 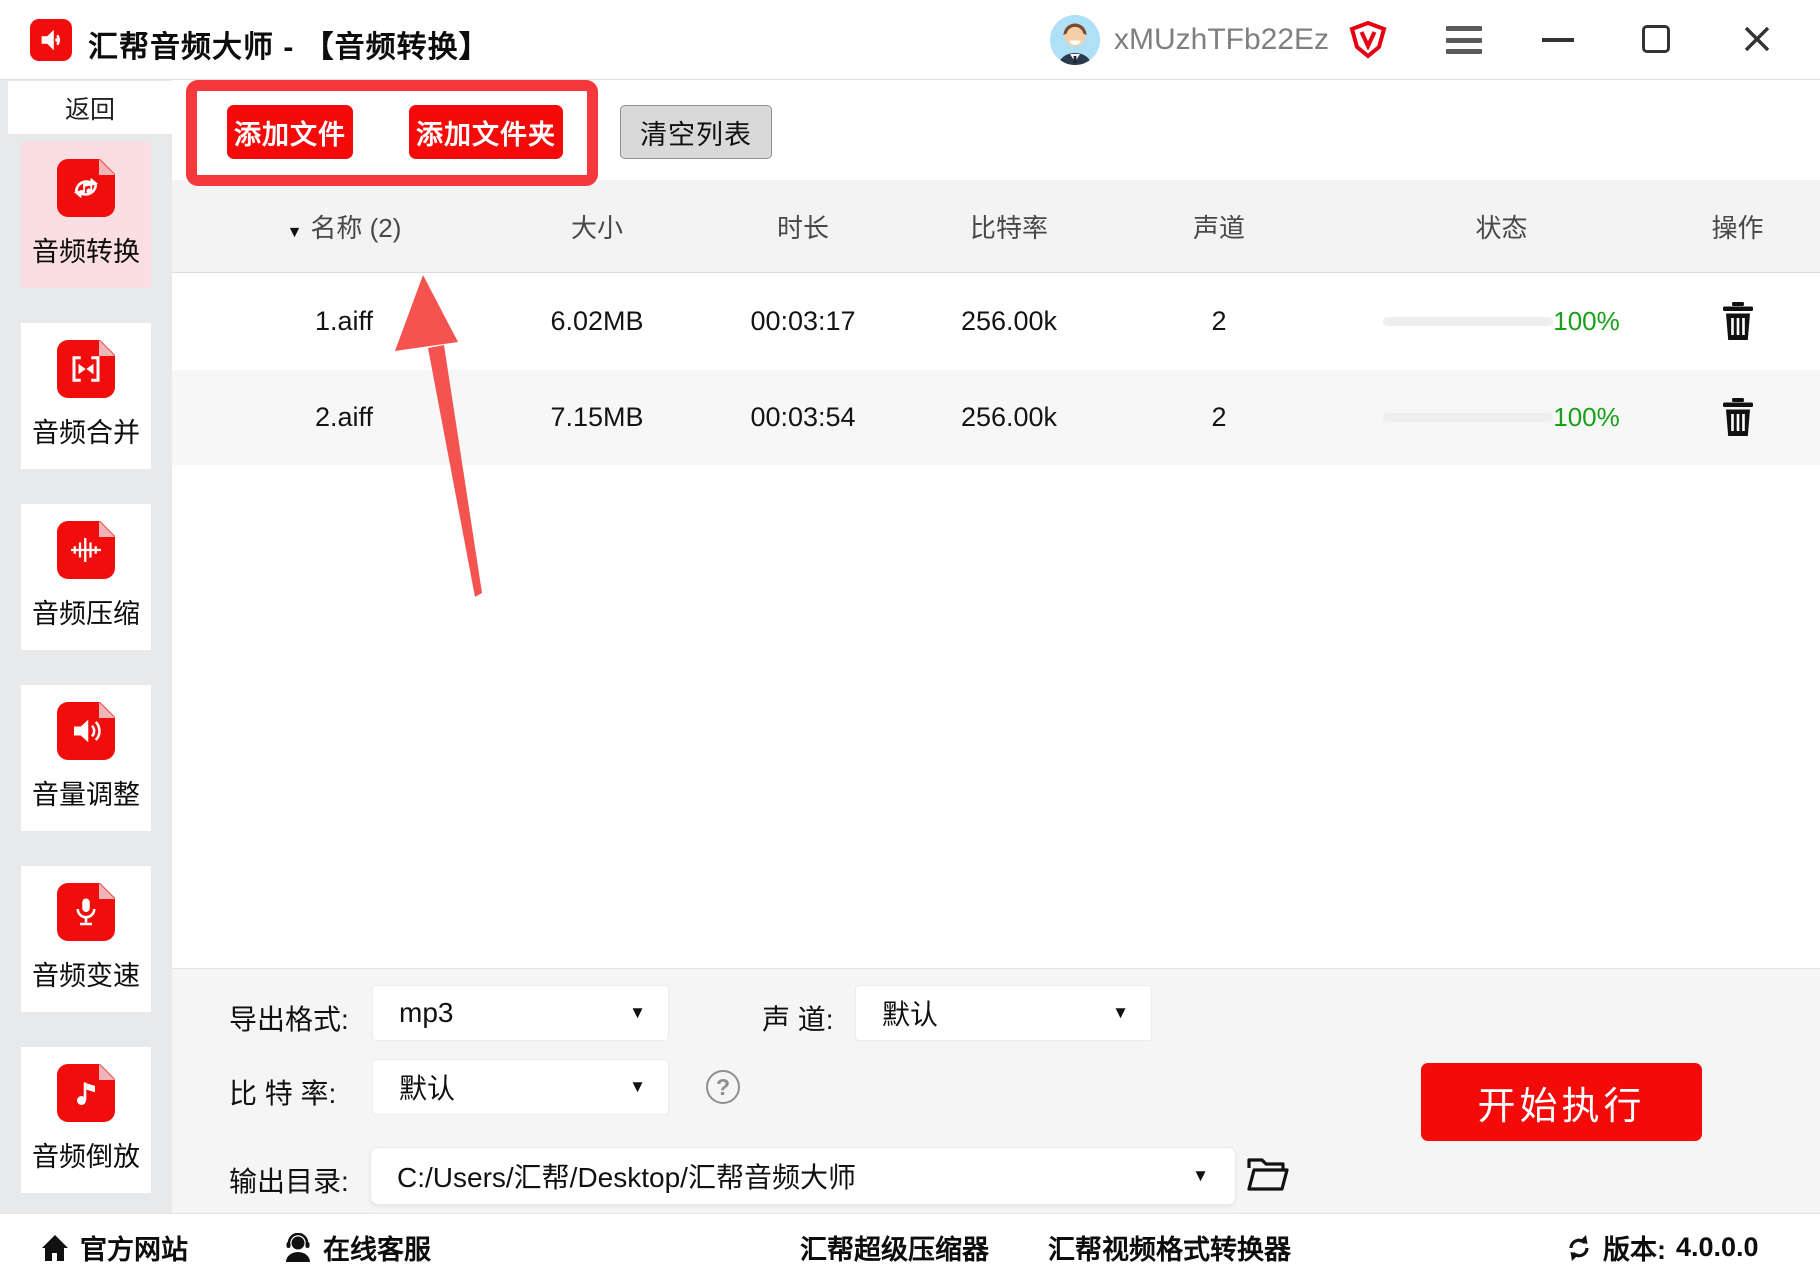 I want to click on output-dir-label: 输出目录:, so click(x=289, y=1181).